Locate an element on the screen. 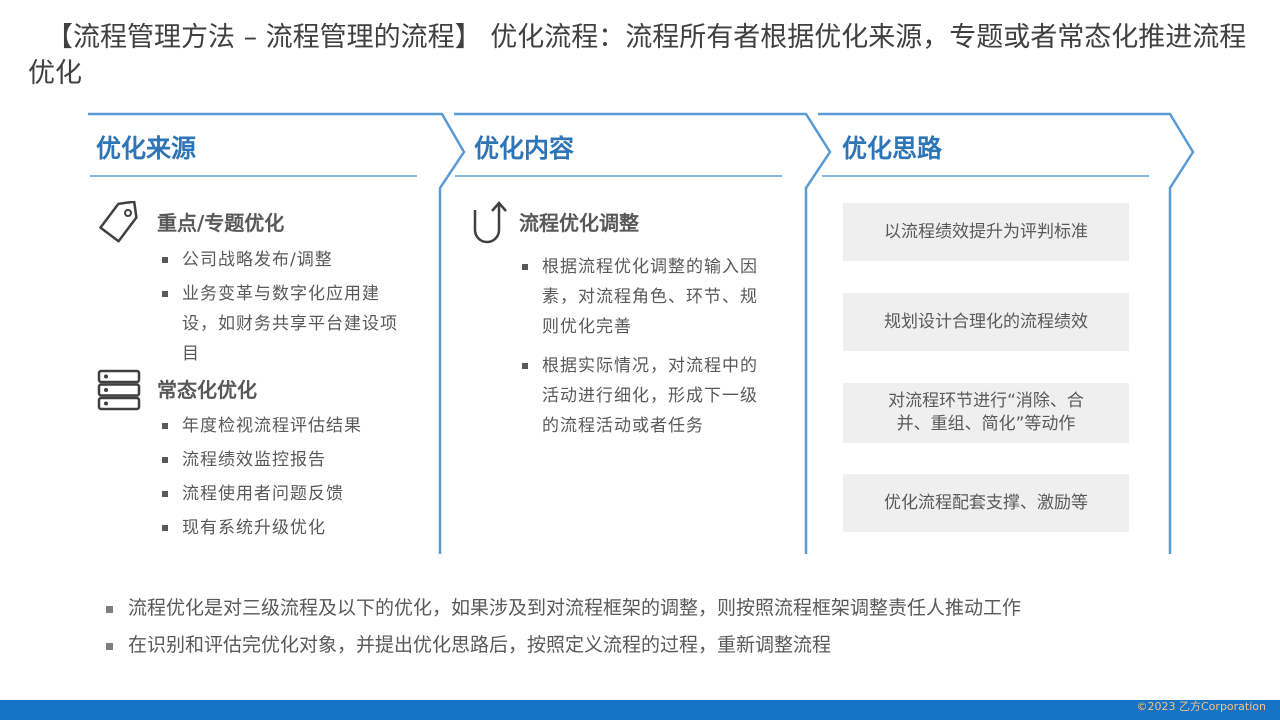  heading-sources: 优化来源 is located at coordinates (146, 148).